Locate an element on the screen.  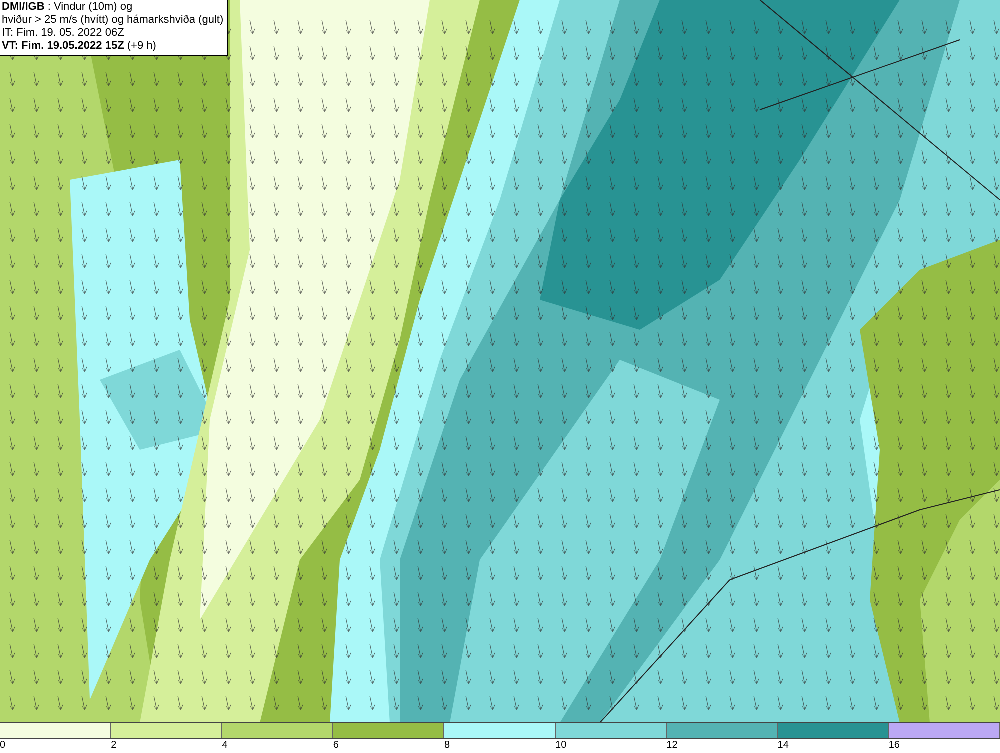
legend-label: 14 is located at coordinates (783, 746).